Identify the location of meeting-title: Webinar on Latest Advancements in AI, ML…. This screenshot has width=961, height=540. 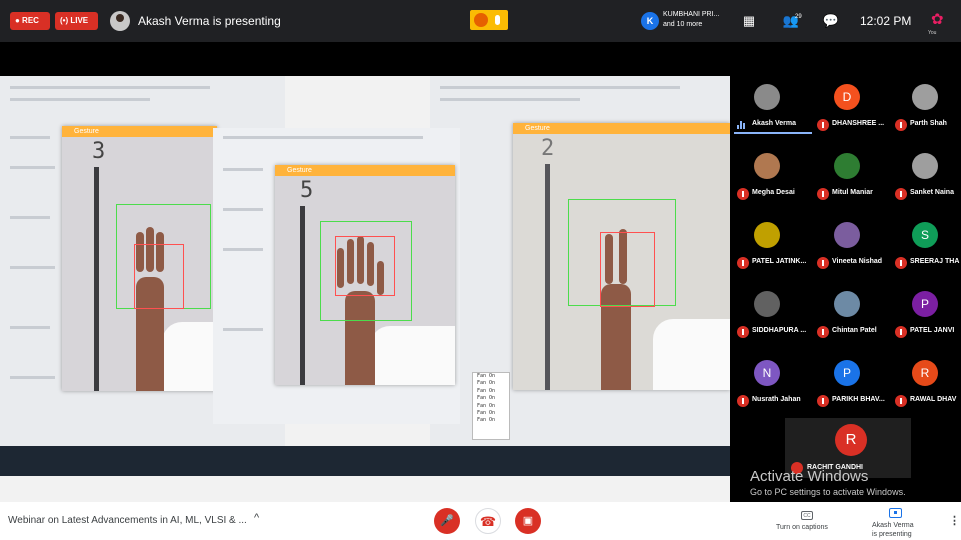
(127, 520).